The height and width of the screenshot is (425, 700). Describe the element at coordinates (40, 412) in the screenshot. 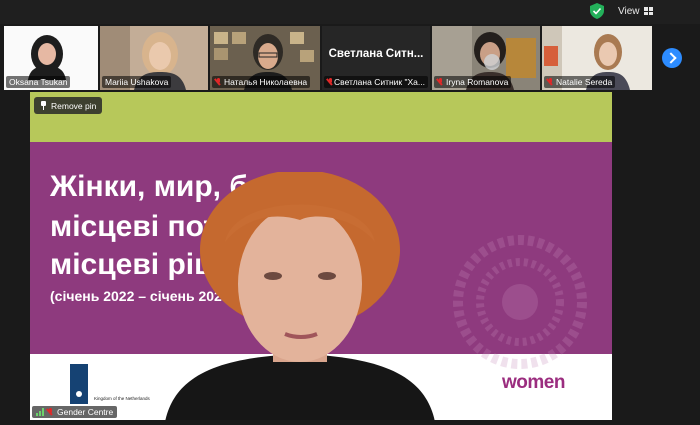

I see `signal-bars-icon` at that location.